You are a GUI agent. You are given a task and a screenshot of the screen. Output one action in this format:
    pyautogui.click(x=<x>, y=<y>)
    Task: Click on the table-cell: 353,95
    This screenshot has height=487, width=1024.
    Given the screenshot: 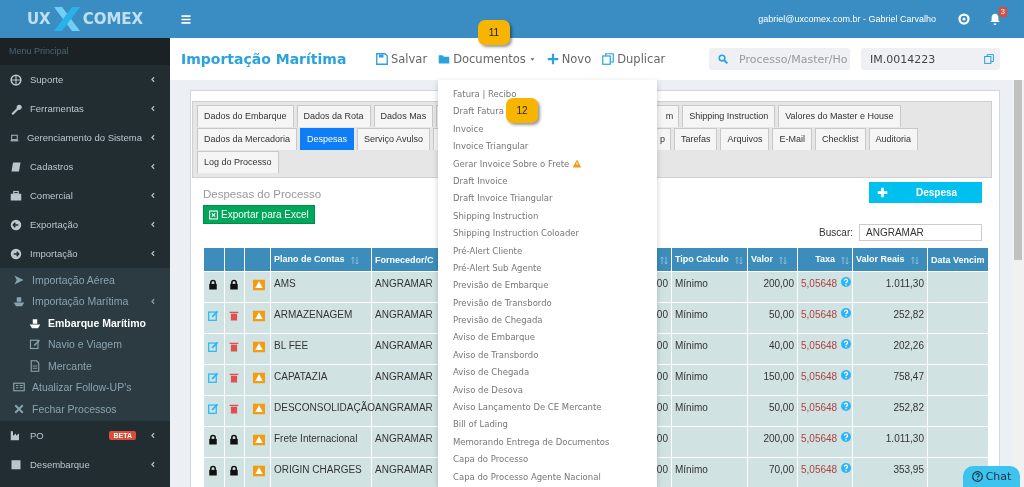 What is the action you would take?
    pyautogui.click(x=890, y=472)
    